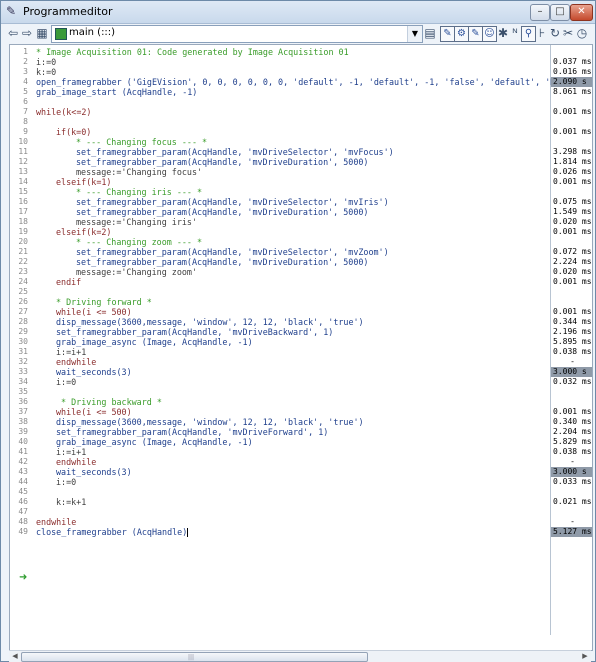 The height and width of the screenshot is (662, 596). What do you see at coordinates (301, 102) in the screenshot?
I see `code-line: 6` at bounding box center [301, 102].